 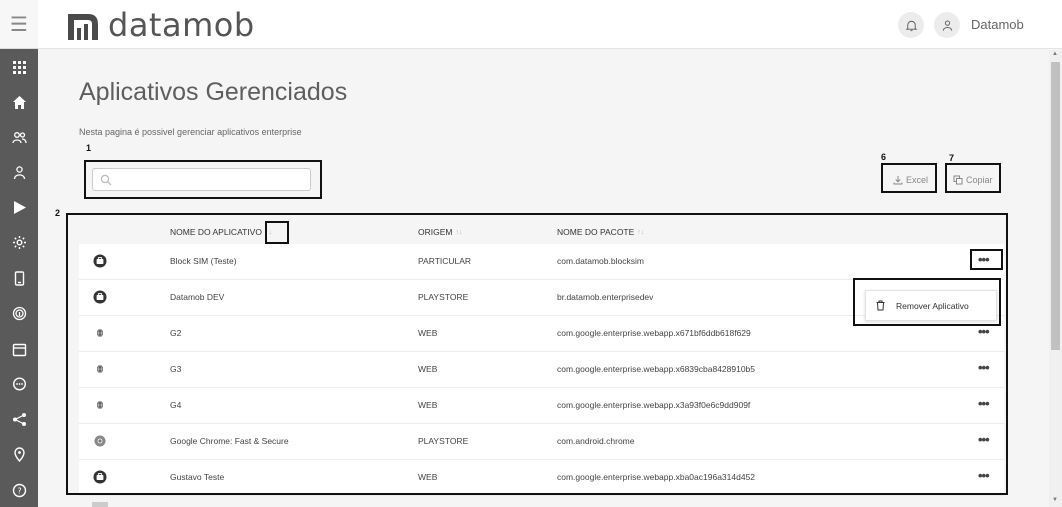 I want to click on brand-logo: datamob, so click(x=161, y=25).